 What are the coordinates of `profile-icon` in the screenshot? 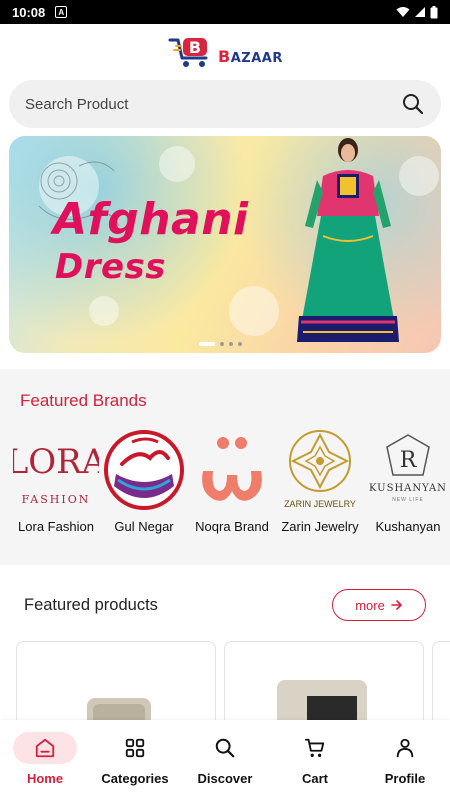 It's located at (405, 748).